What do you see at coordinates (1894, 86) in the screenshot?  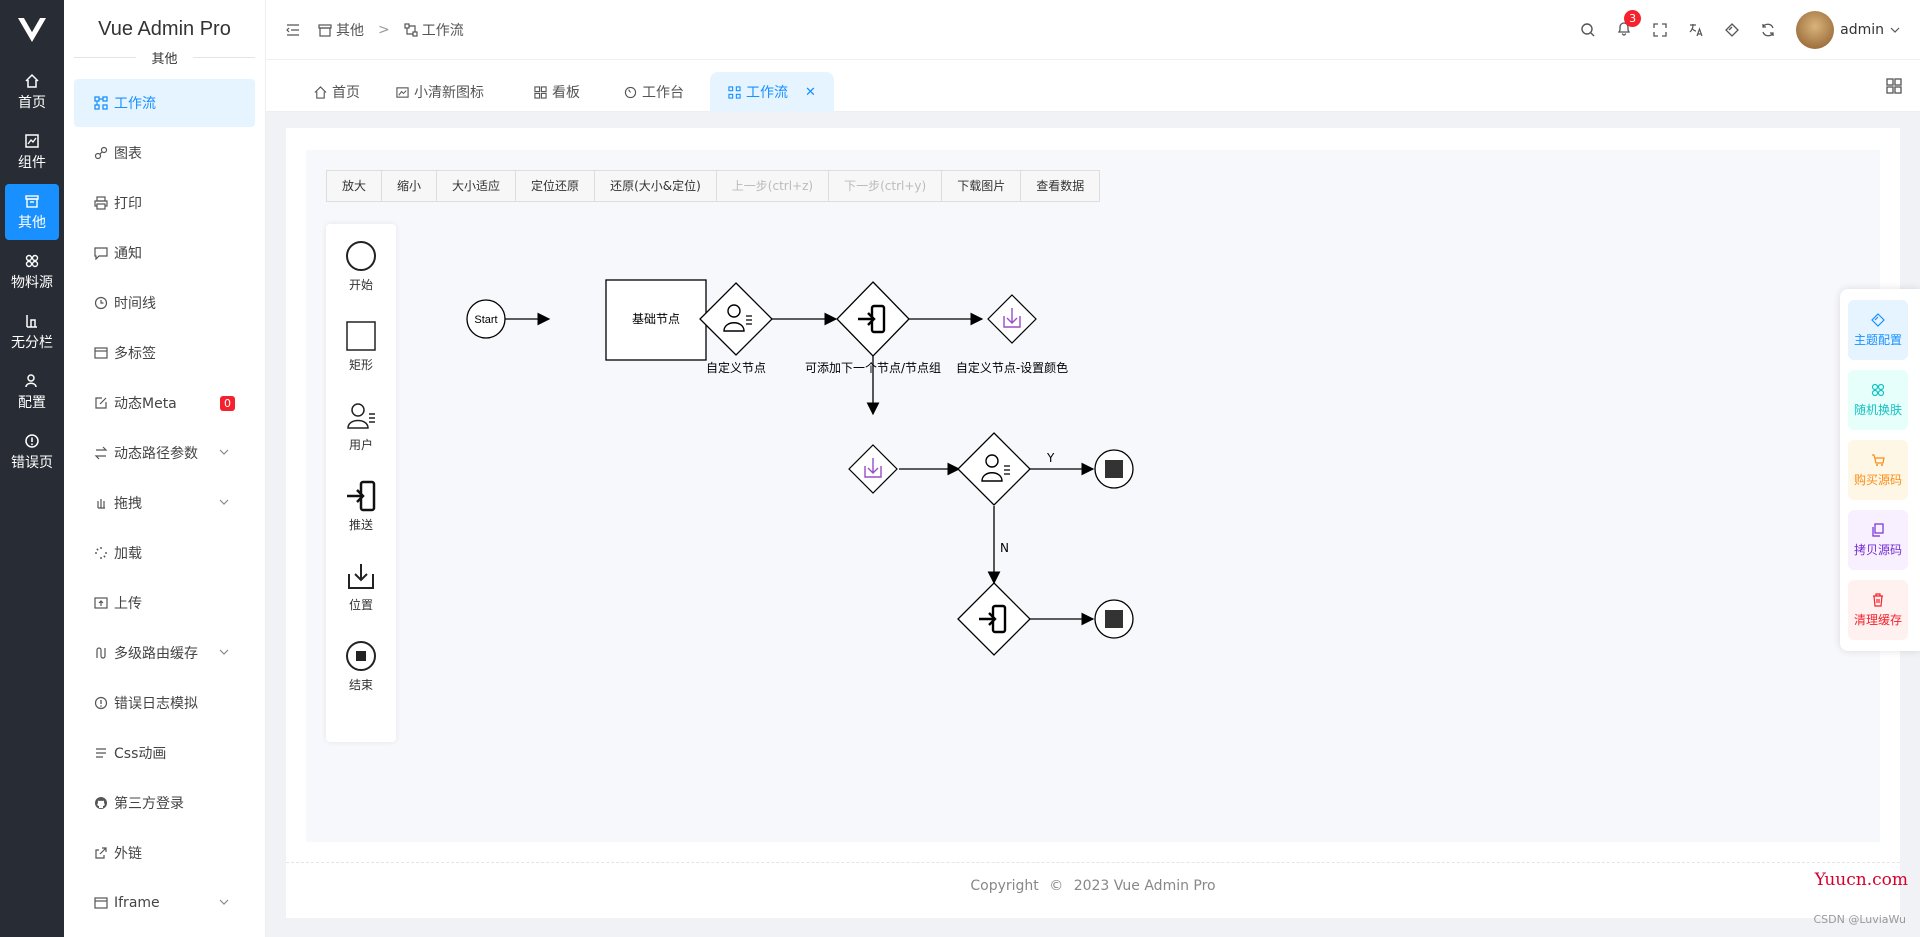 I see `tabs-more-icon` at bounding box center [1894, 86].